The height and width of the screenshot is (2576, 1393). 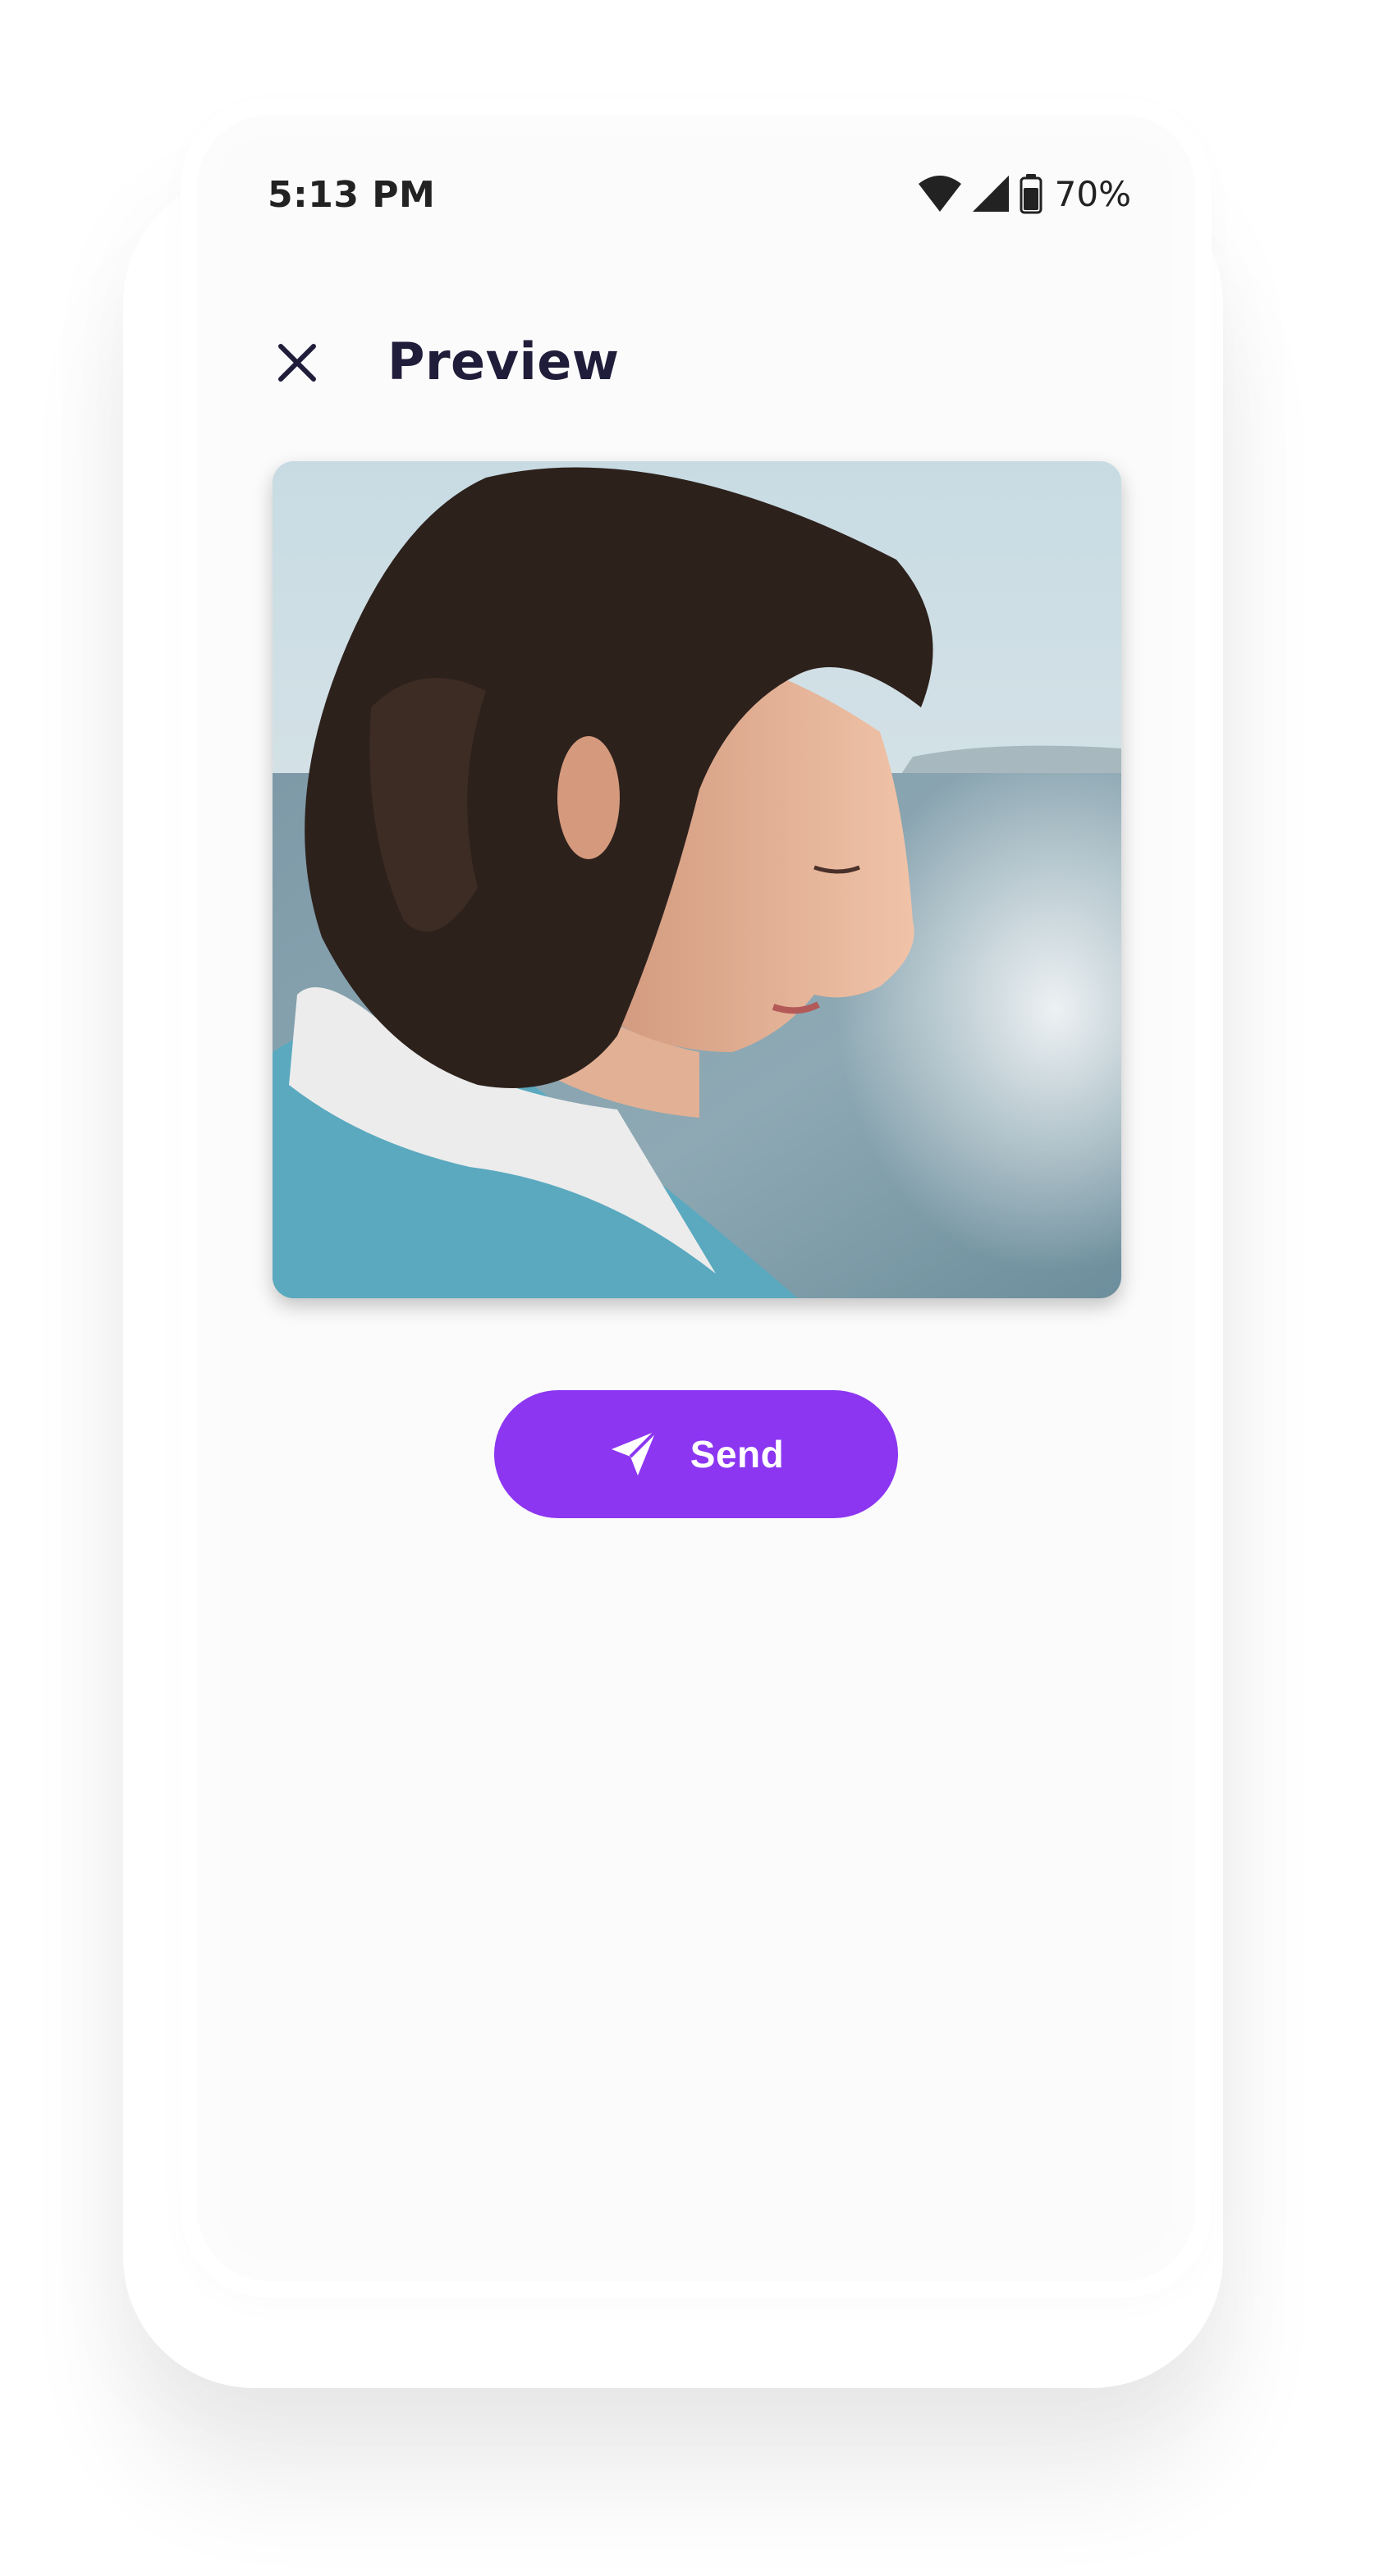 I want to click on send-button: Send, so click(x=696, y=1454).